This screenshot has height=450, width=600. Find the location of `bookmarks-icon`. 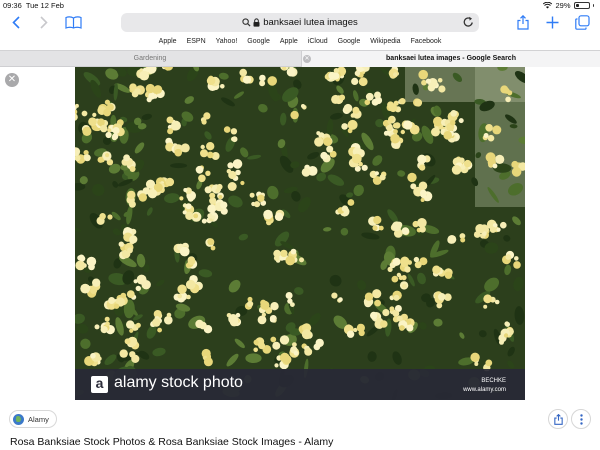

bookmarks-icon is located at coordinates (73, 22).